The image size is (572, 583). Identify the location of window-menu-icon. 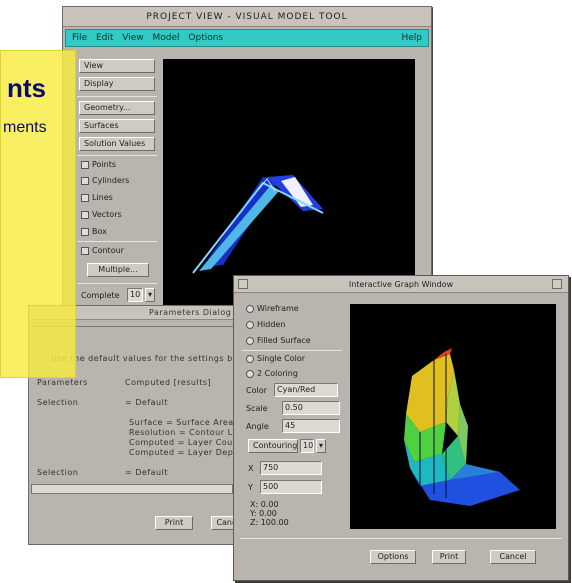
(243, 284).